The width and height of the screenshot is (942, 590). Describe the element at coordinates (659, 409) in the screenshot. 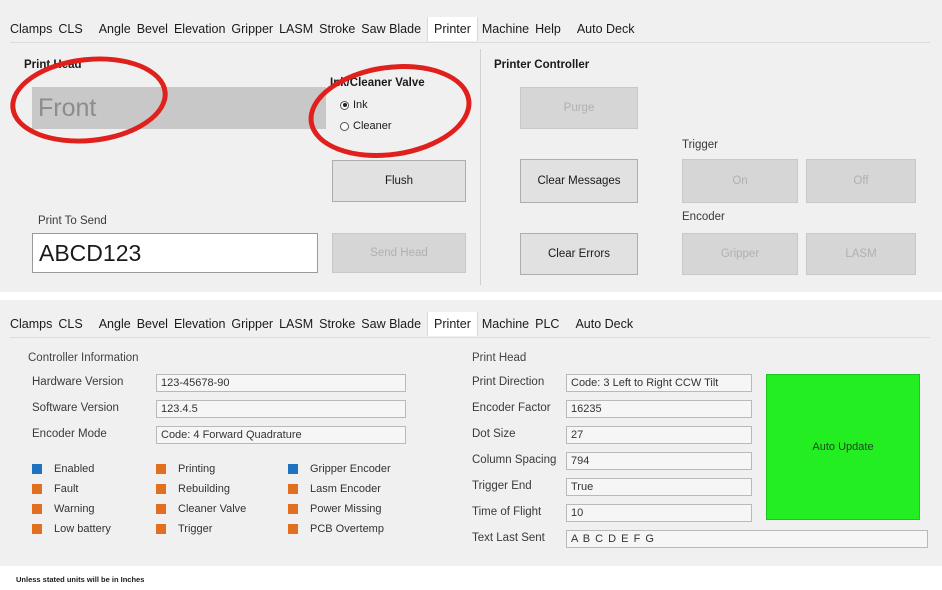

I see `encoder-factor-field: 16235` at that location.